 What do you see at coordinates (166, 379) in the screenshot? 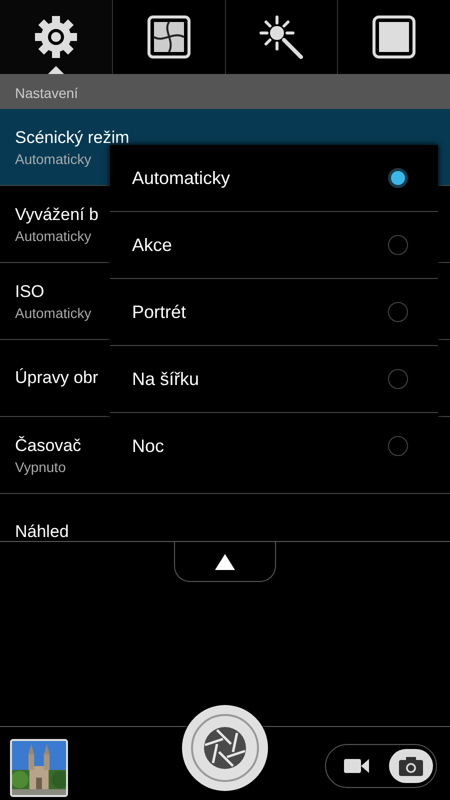
I see `option-label: Na šířku` at bounding box center [166, 379].